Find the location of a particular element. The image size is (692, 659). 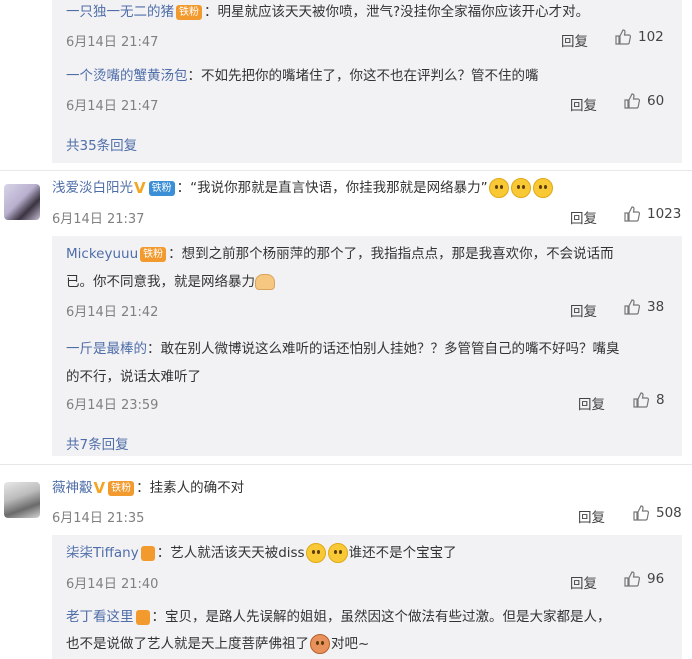

like-count: 96 is located at coordinates (656, 579).